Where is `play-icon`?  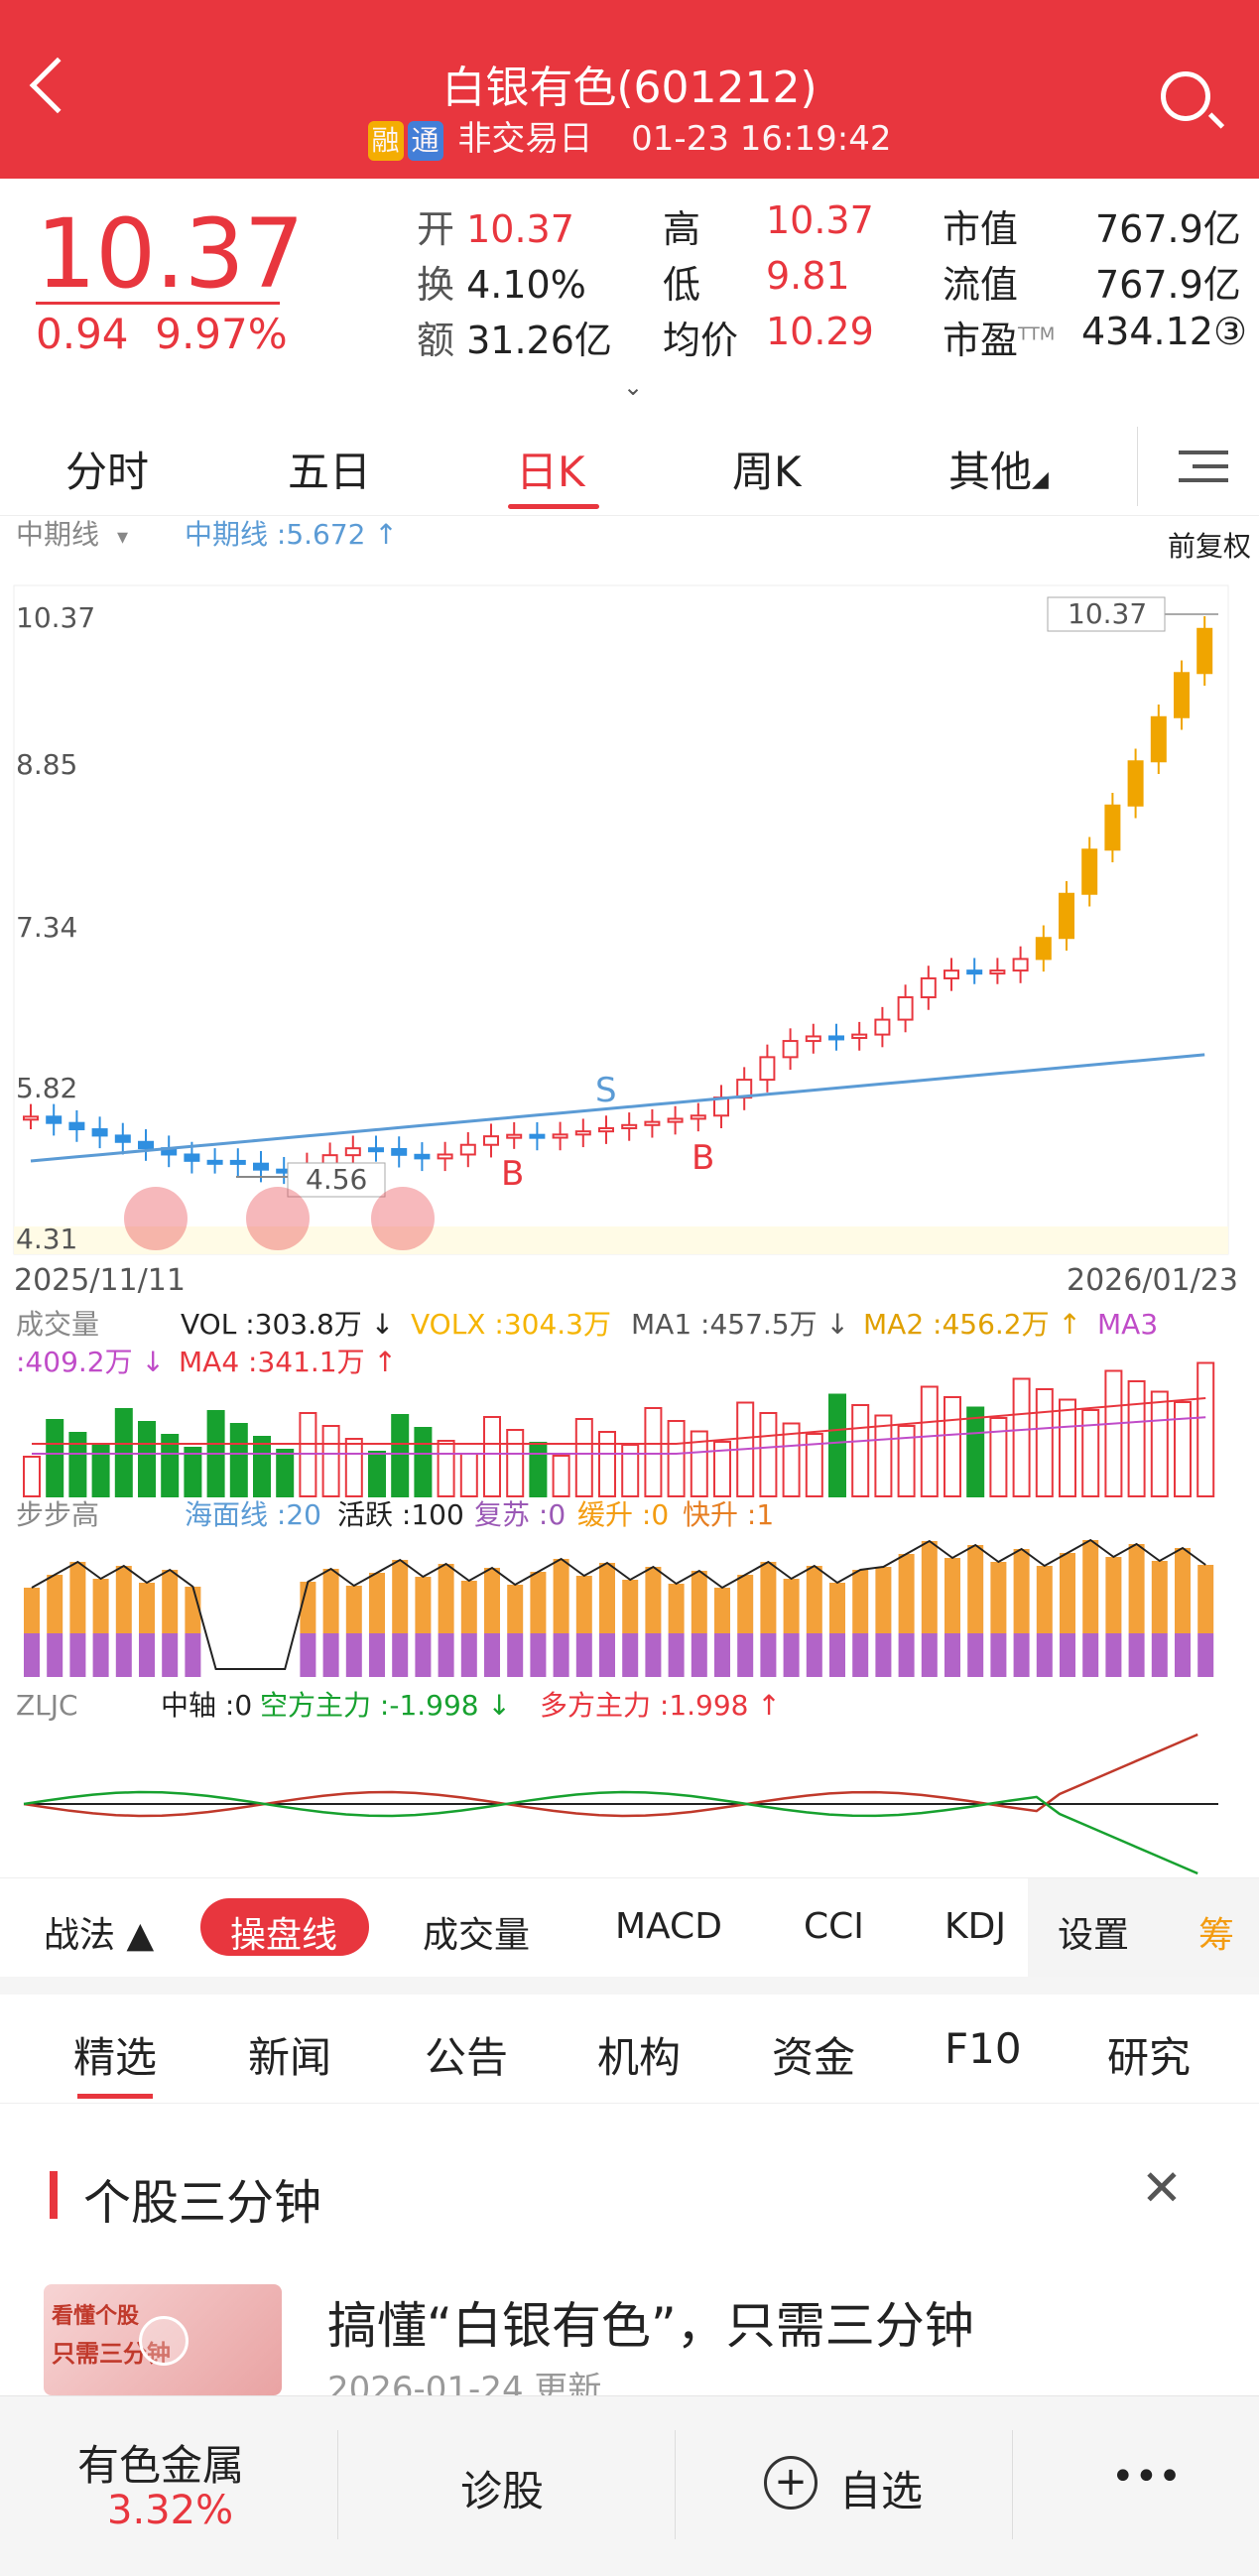 play-icon is located at coordinates (164, 2341).